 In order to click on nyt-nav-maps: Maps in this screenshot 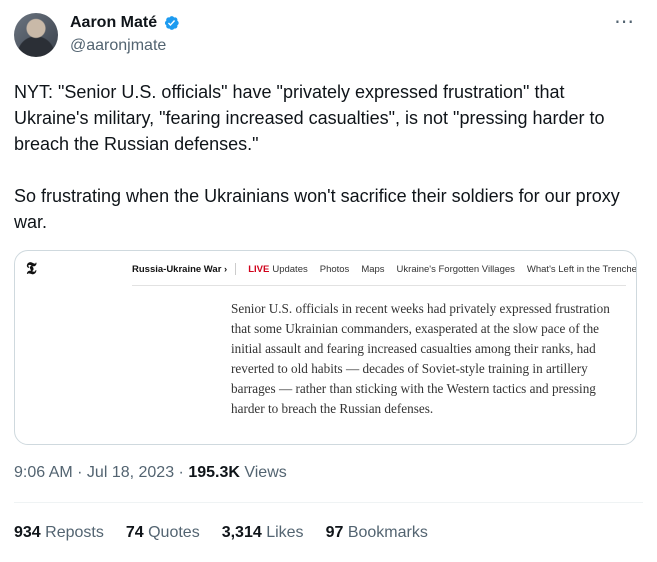, I will do `click(373, 269)`.